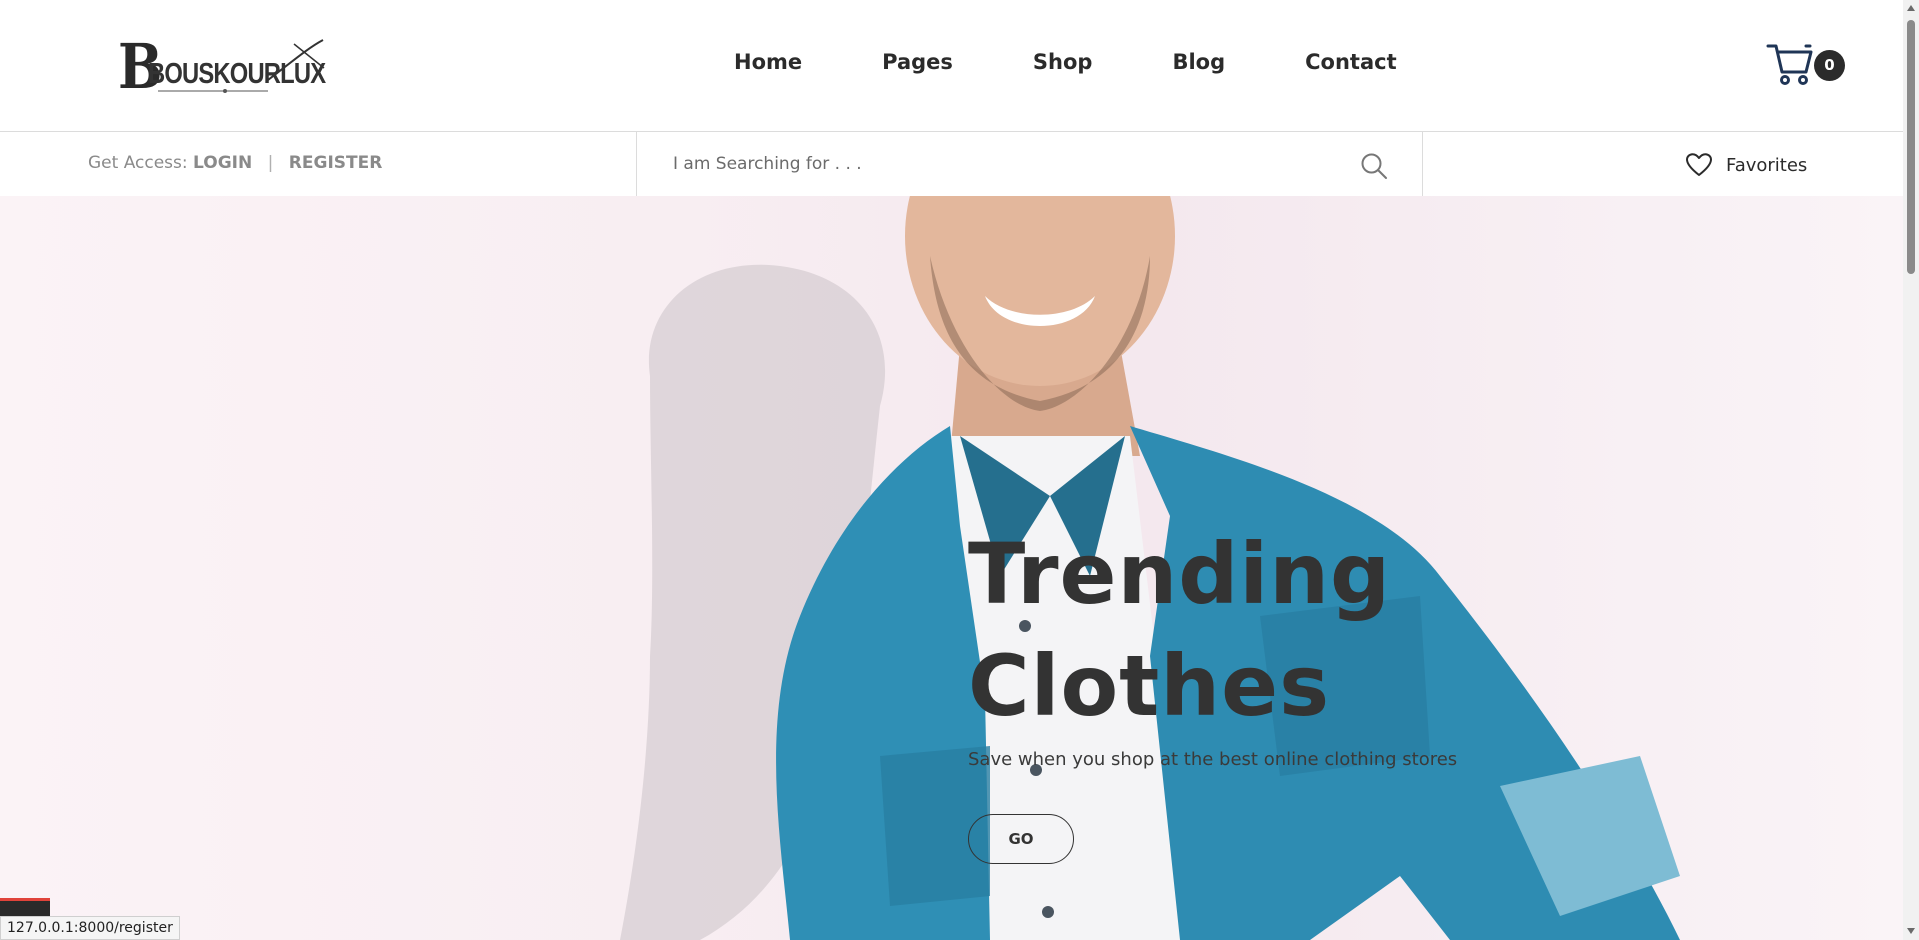 The width and height of the screenshot is (1919, 940). What do you see at coordinates (1351, 62) in the screenshot?
I see `nav-item-contact: Contact` at bounding box center [1351, 62].